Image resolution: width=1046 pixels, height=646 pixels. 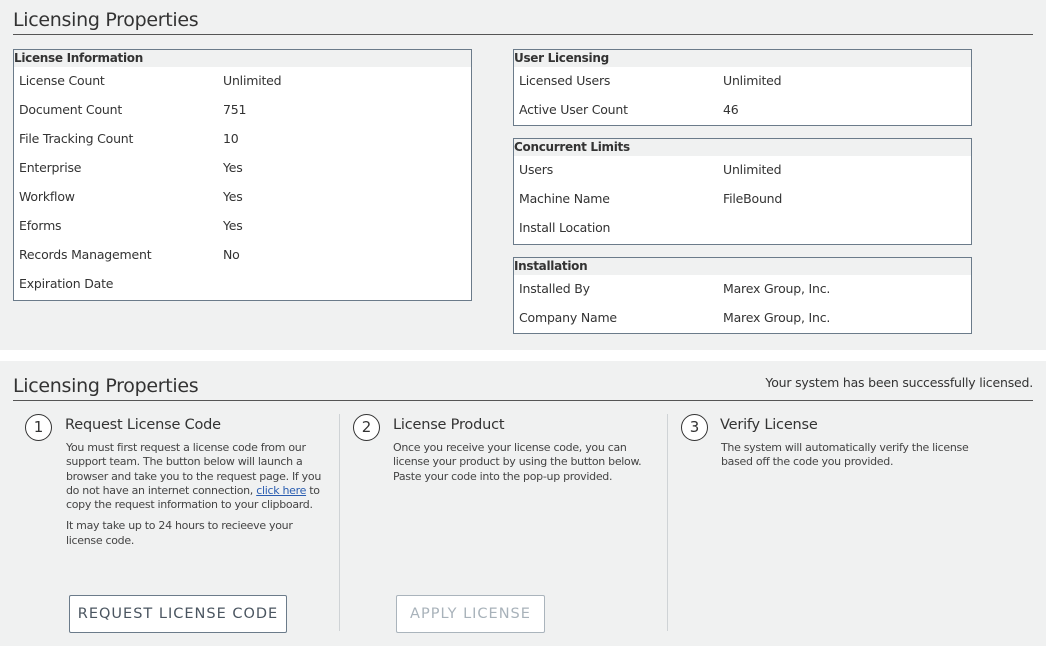 I want to click on info-row: Workflow Yes, so click(x=242, y=197).